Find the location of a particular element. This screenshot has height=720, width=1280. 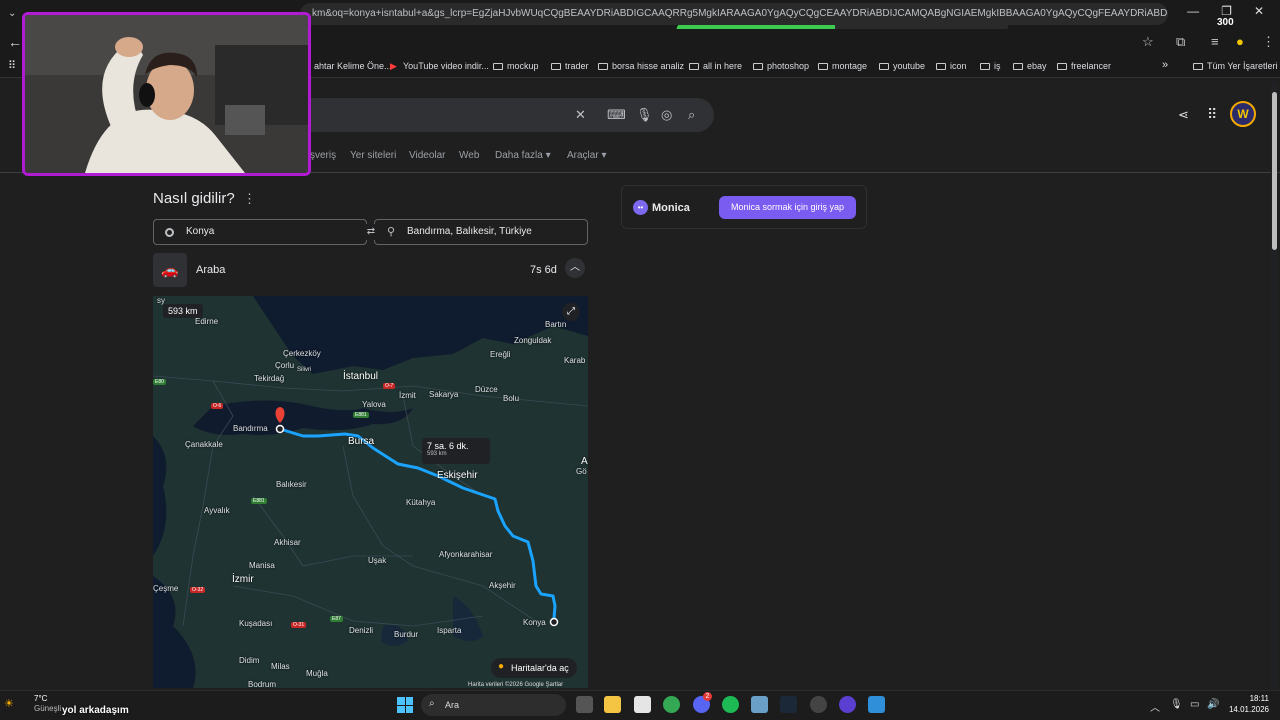

expand-map-icon: ⤢ is located at coordinates (571, 312).